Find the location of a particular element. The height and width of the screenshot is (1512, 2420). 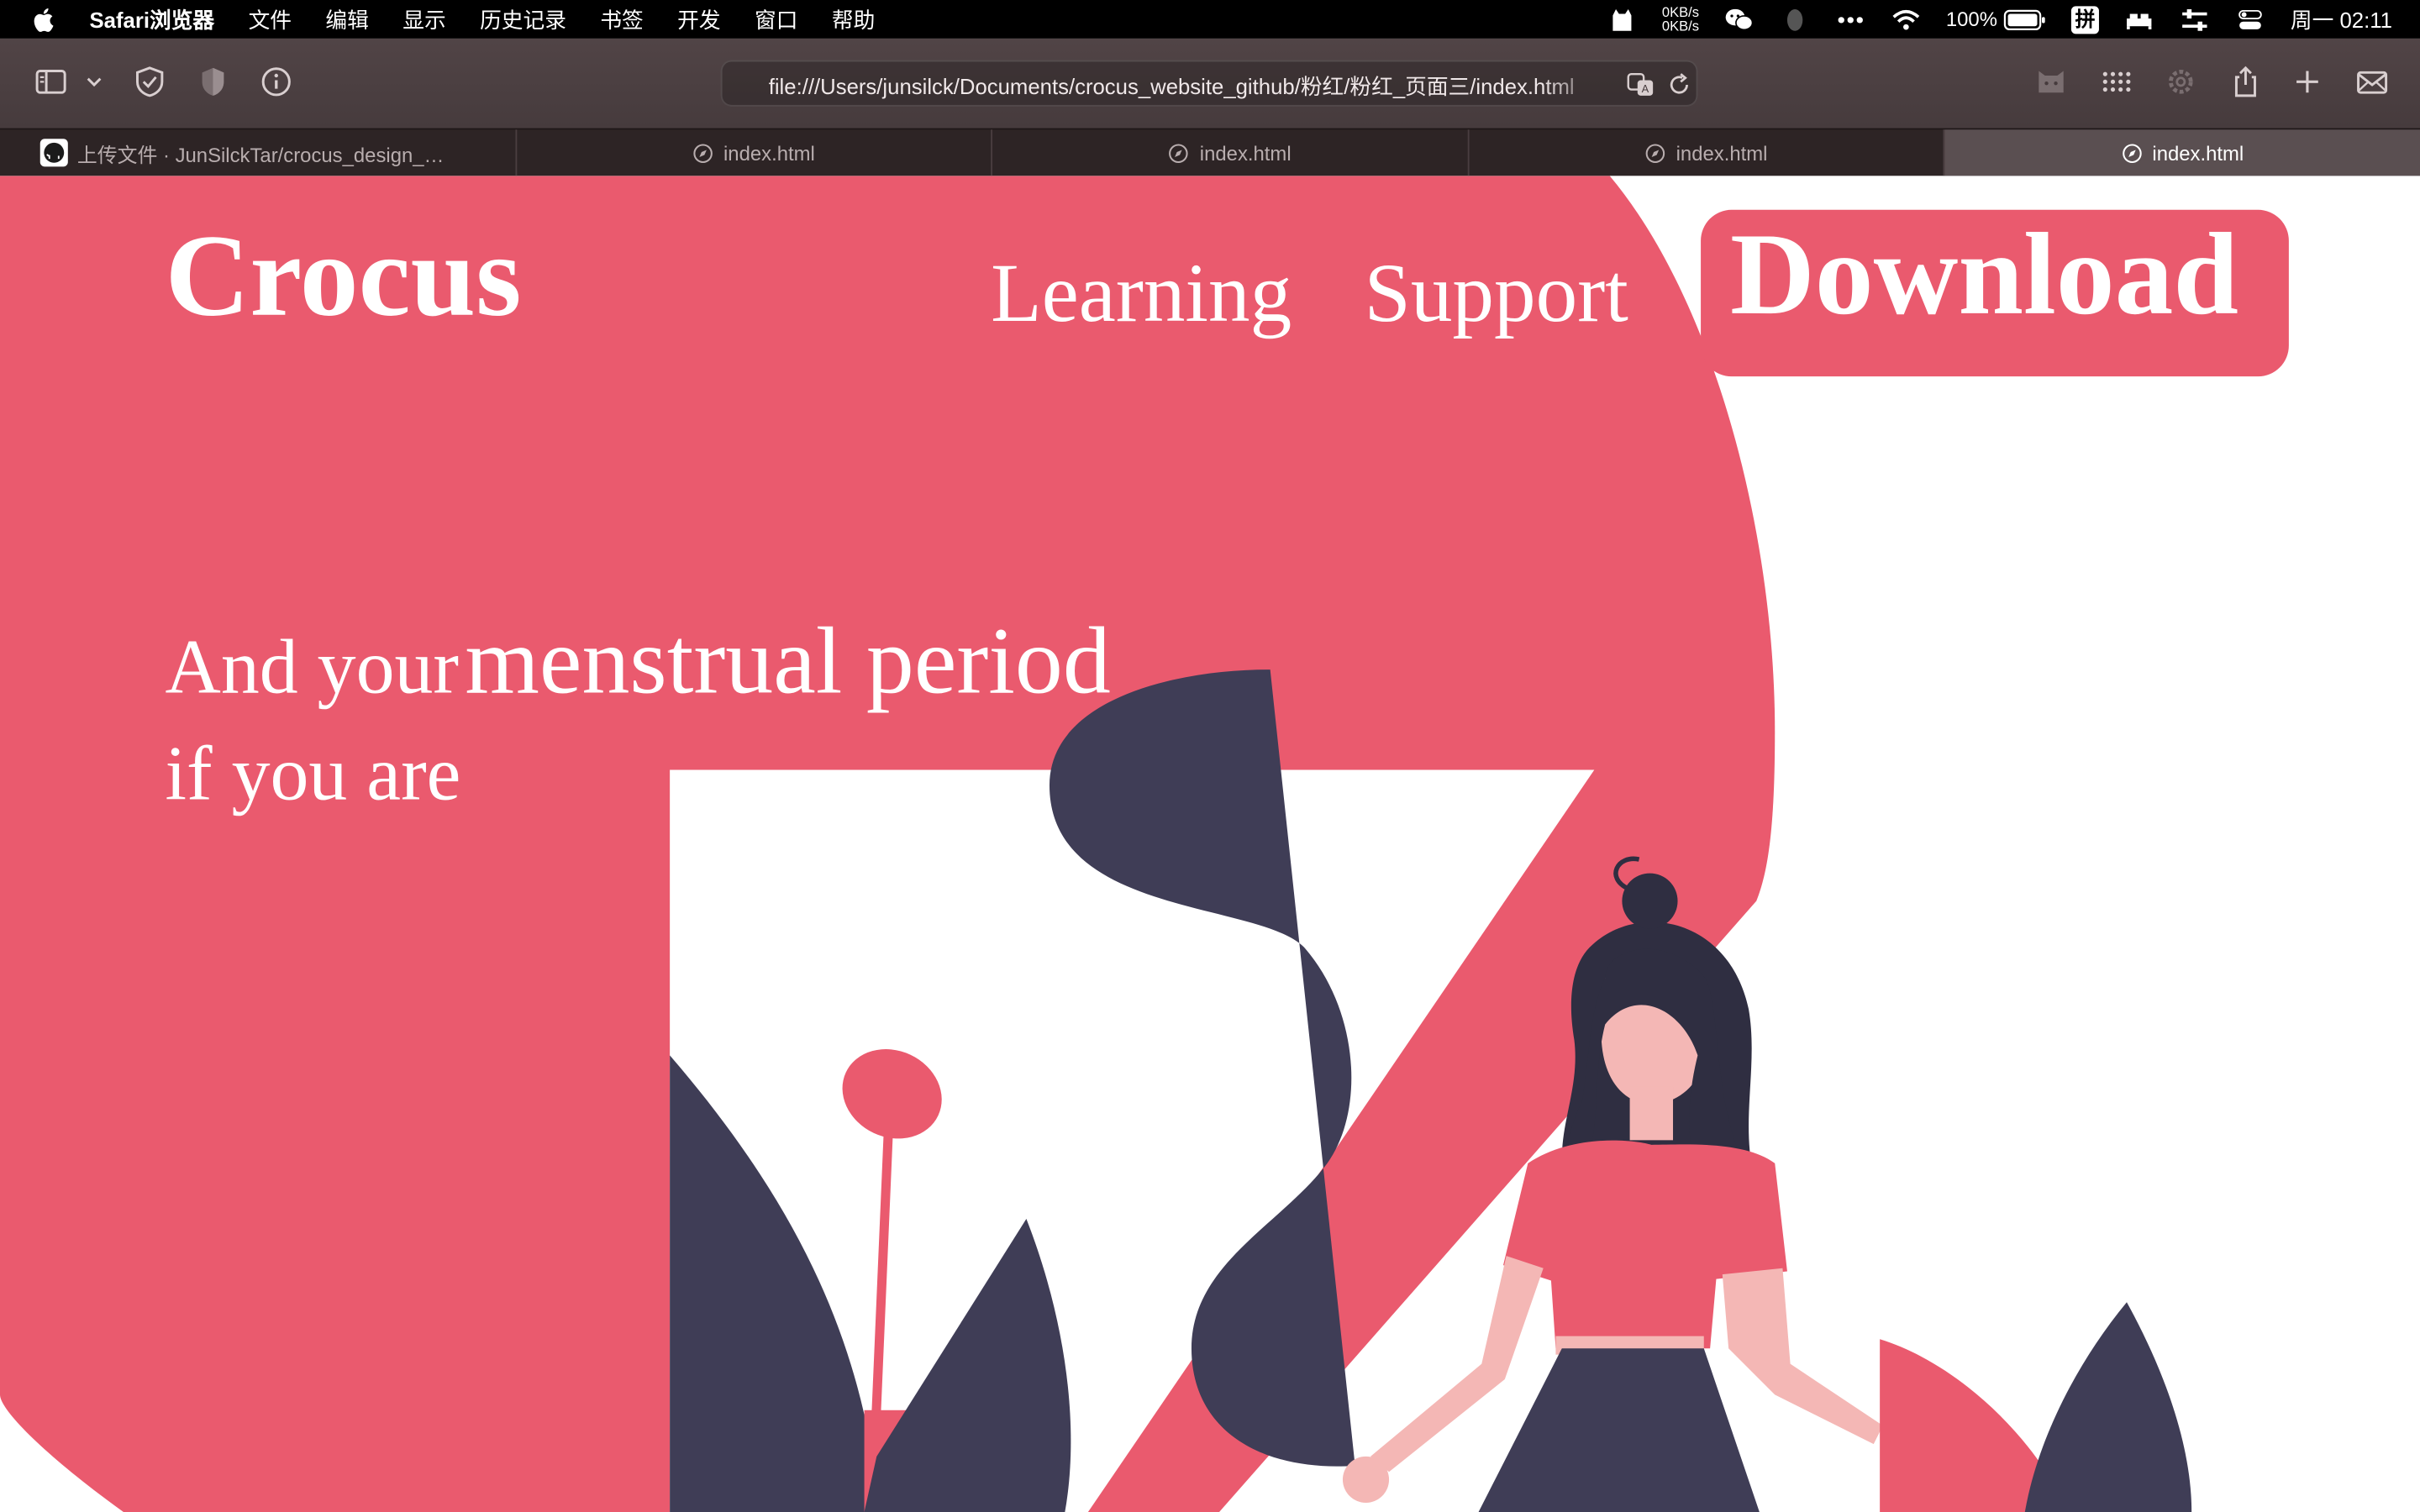

menu-app-name: Safari浏览器 is located at coordinates (153, 19).